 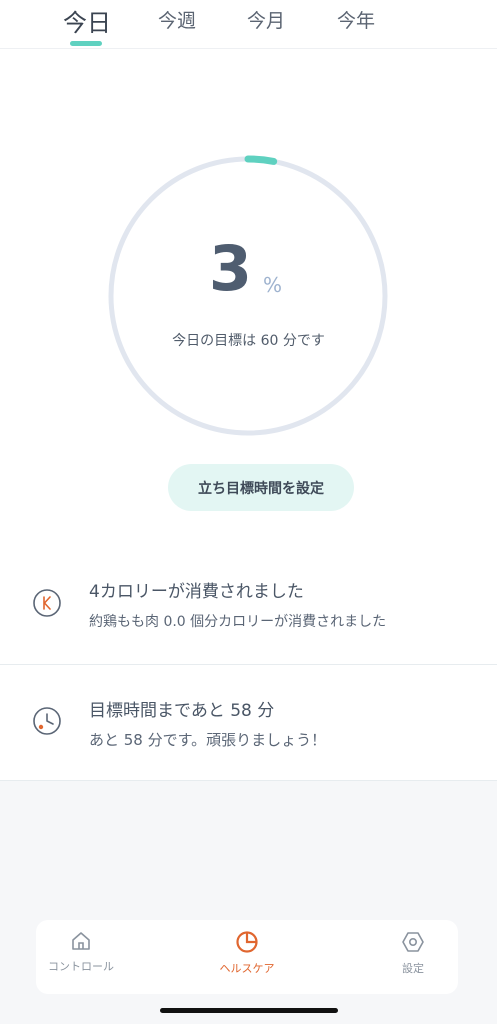 What do you see at coordinates (231, 268) in the screenshot?
I see `progress-percent-value: 3` at bounding box center [231, 268].